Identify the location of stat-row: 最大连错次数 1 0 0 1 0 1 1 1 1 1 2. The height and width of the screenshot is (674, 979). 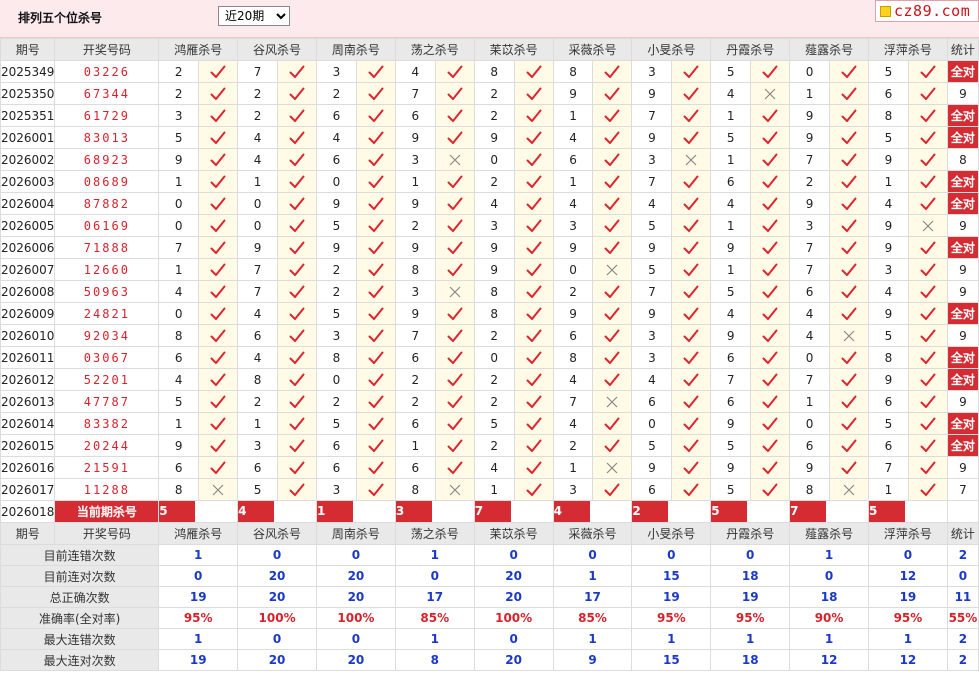
(489, 639).